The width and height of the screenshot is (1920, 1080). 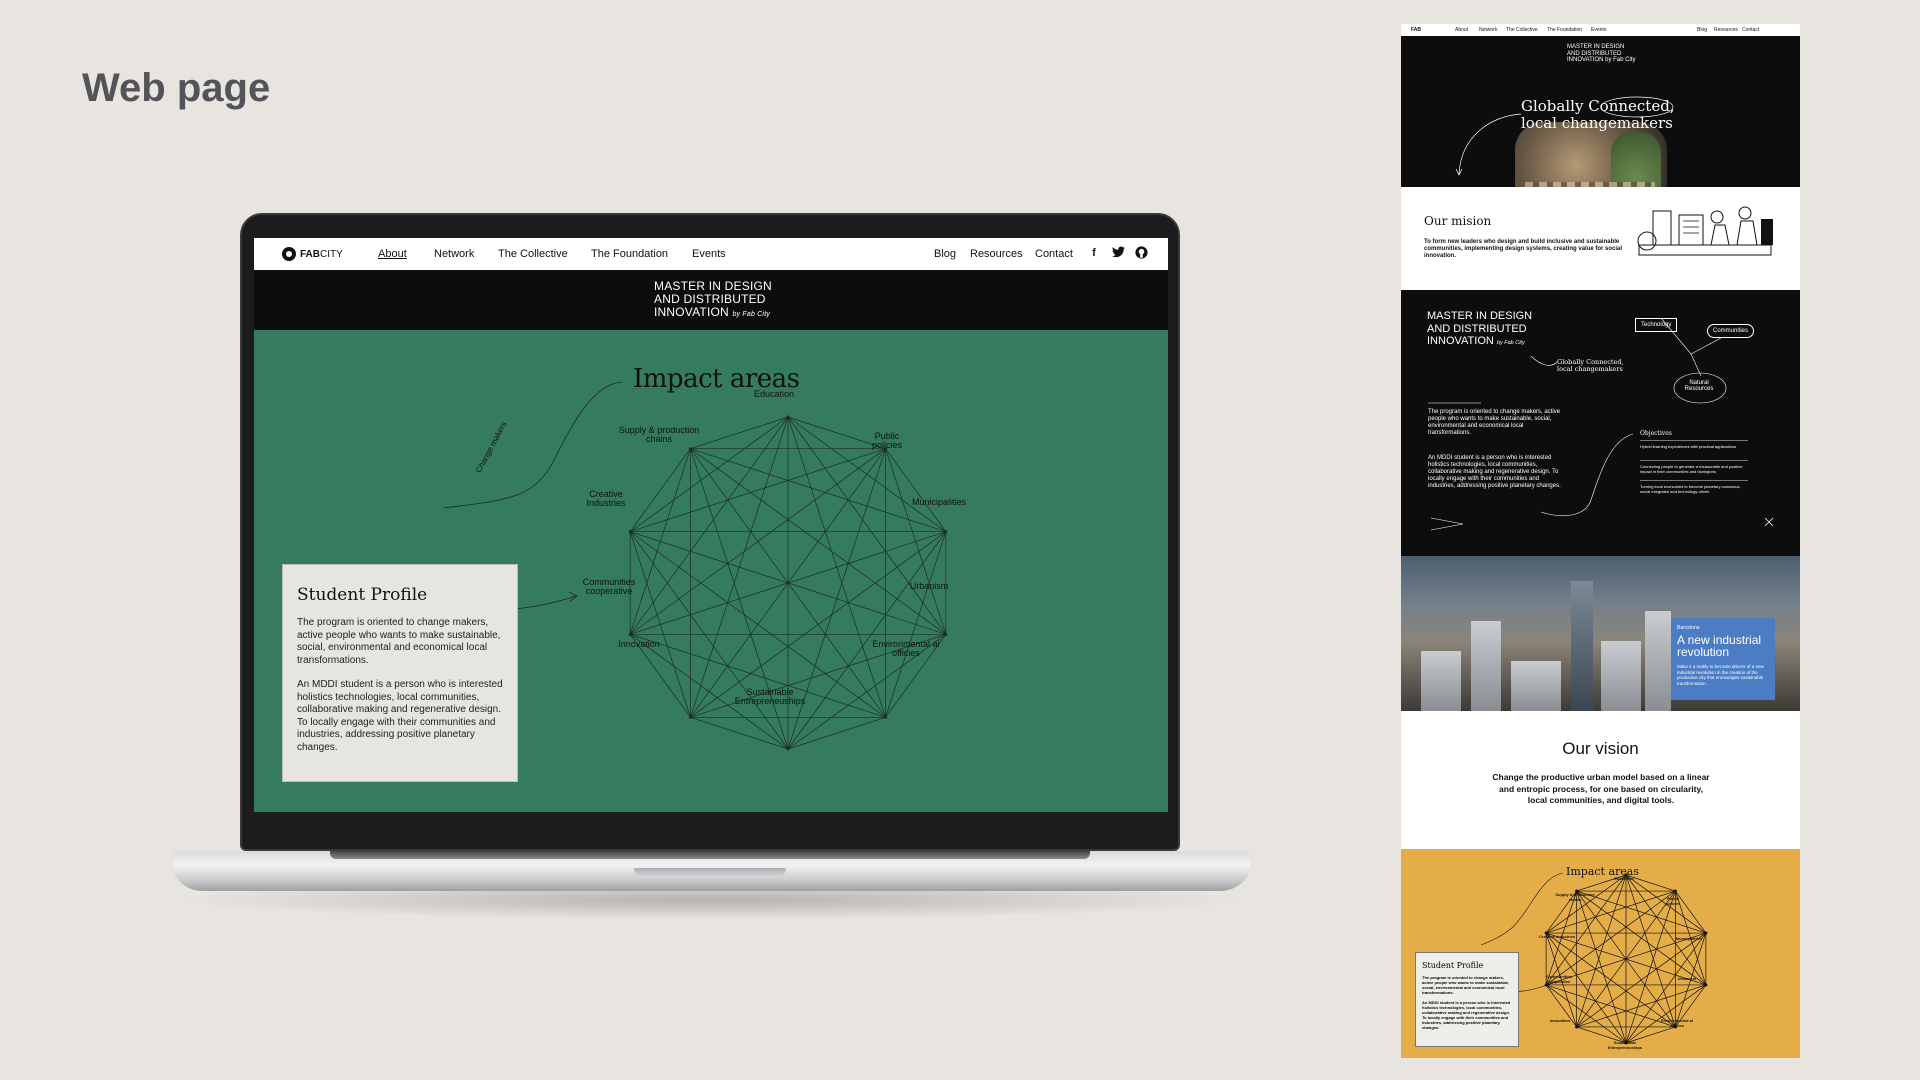 I want to click on lp-nav-events: Events, so click(x=1598, y=30).